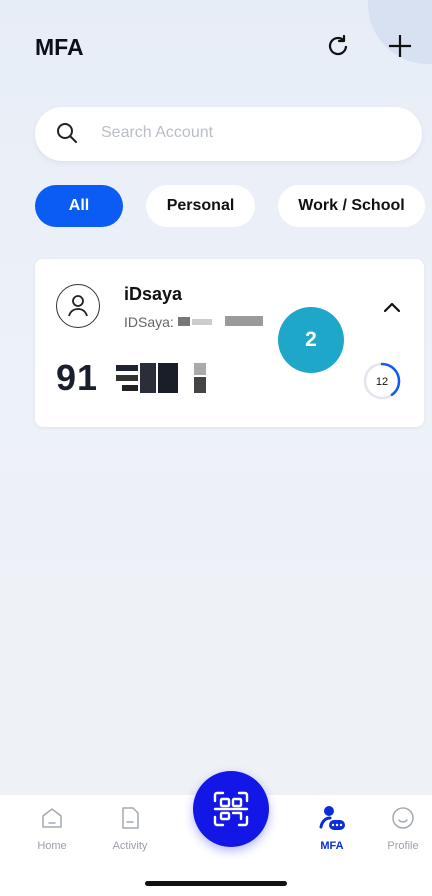 This screenshot has height=896, width=432. I want to click on search-placeholder: Search Account, so click(157, 132).